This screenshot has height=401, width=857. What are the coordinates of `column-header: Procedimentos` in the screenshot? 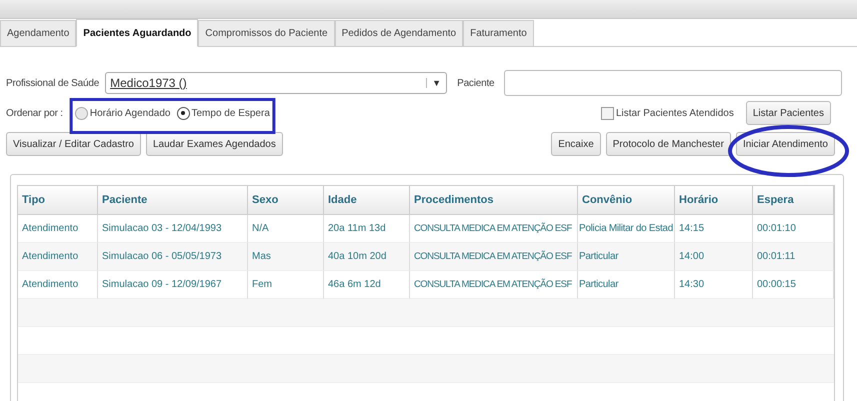 It's located at (494, 200).